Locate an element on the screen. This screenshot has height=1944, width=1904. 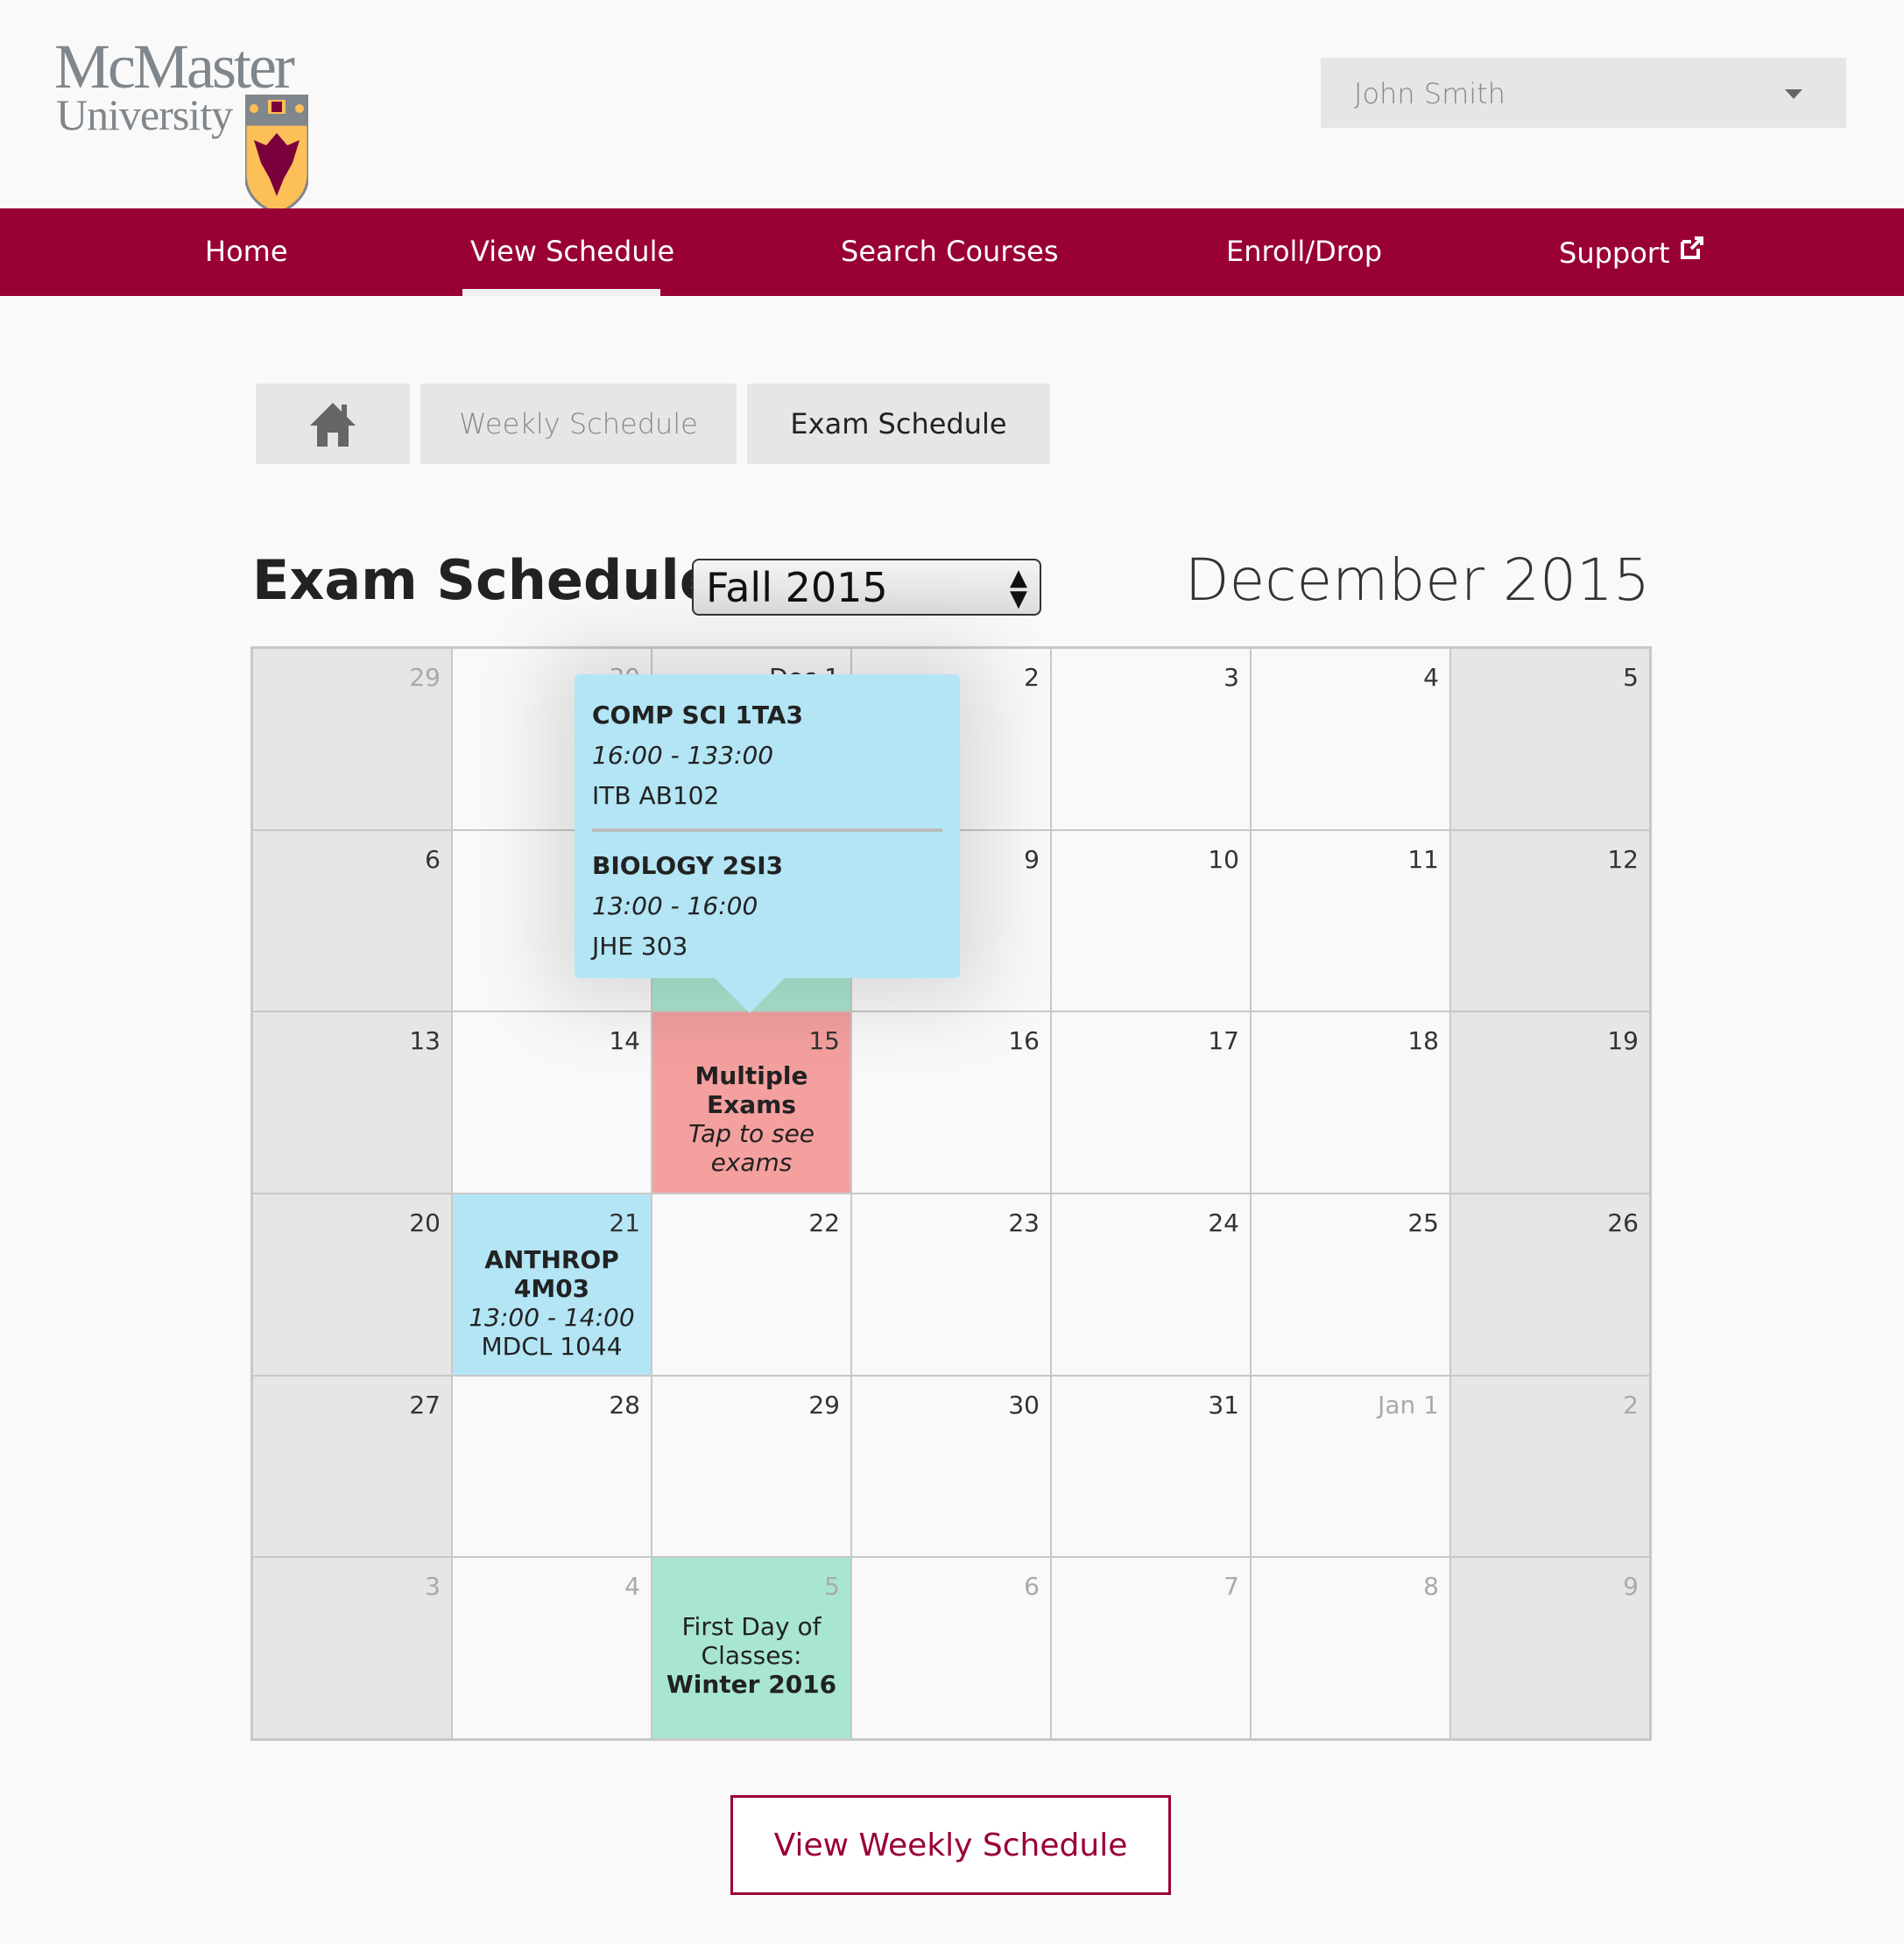
breadcrumb-home is located at coordinates (333, 424).